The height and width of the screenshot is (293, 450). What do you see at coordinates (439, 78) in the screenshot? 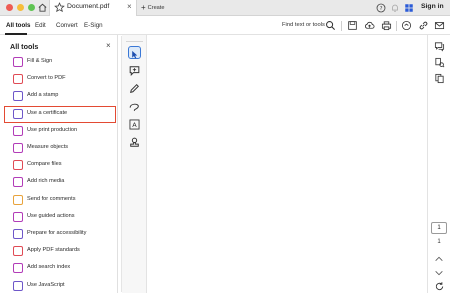
I see `copy-pages-icon` at bounding box center [439, 78].